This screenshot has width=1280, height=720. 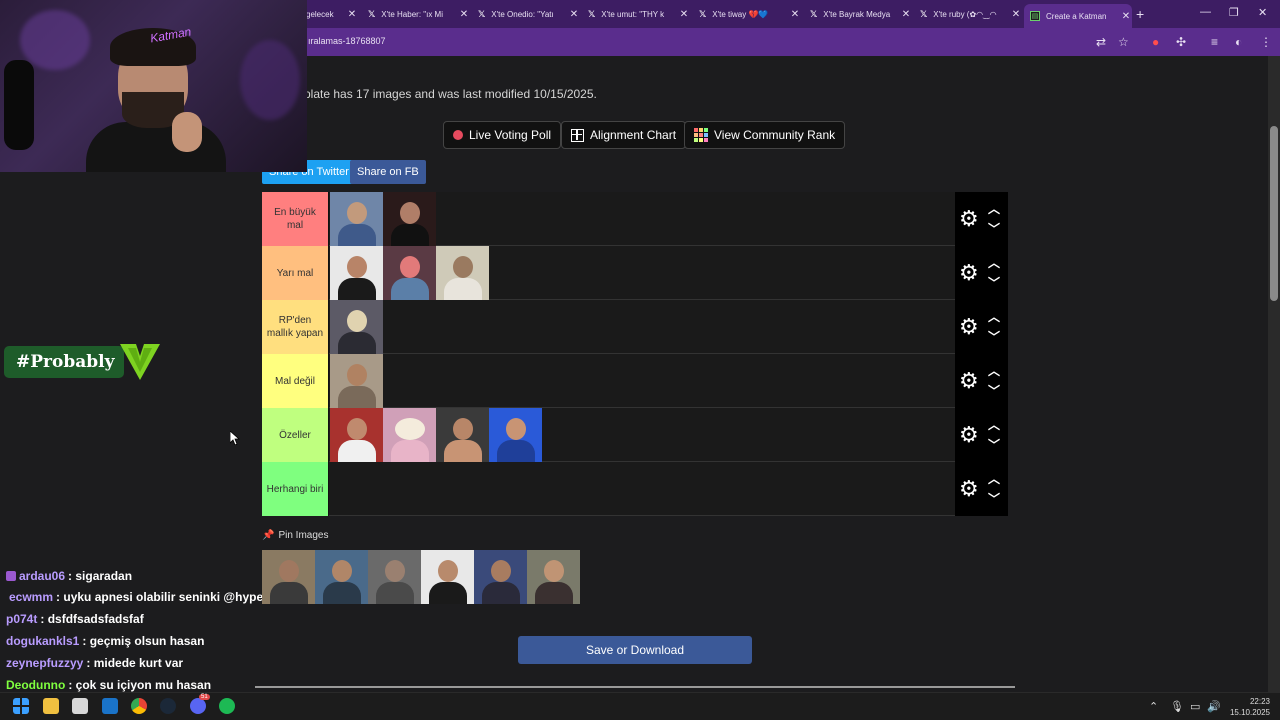 What do you see at coordinates (168, 706) in the screenshot?
I see `steam-icon` at bounding box center [168, 706].